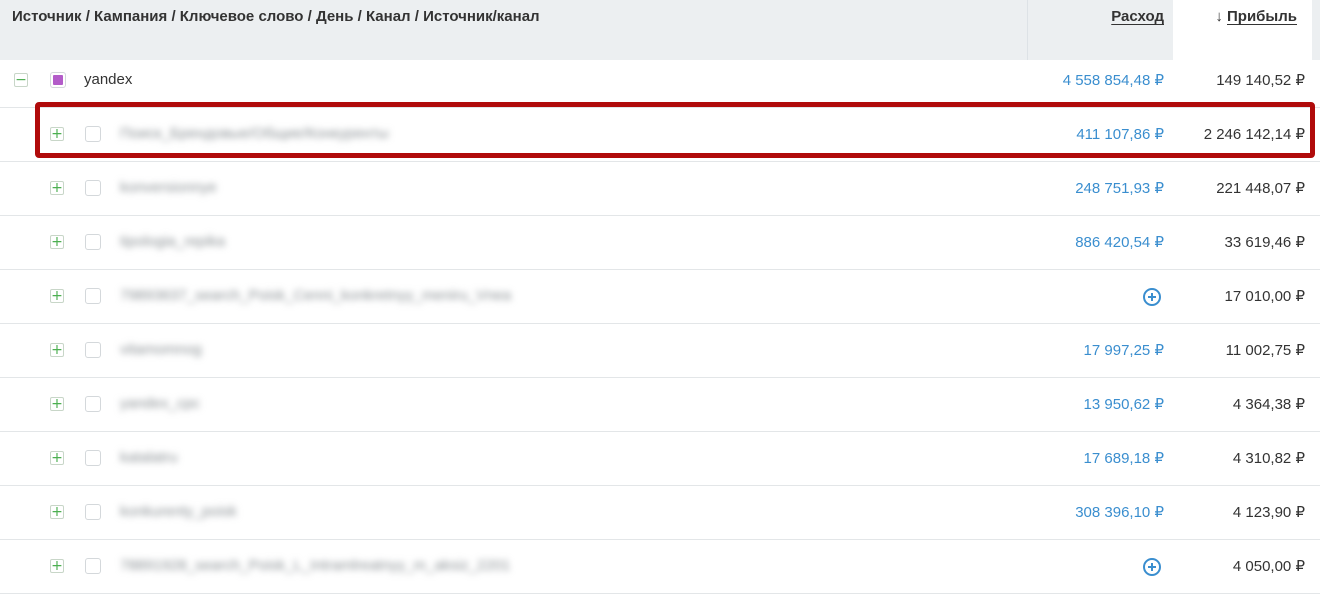 This screenshot has width=1320, height=596. Describe the element at coordinates (160, 403) in the screenshot. I see `row-campaign-name: yandex_cpc` at that location.